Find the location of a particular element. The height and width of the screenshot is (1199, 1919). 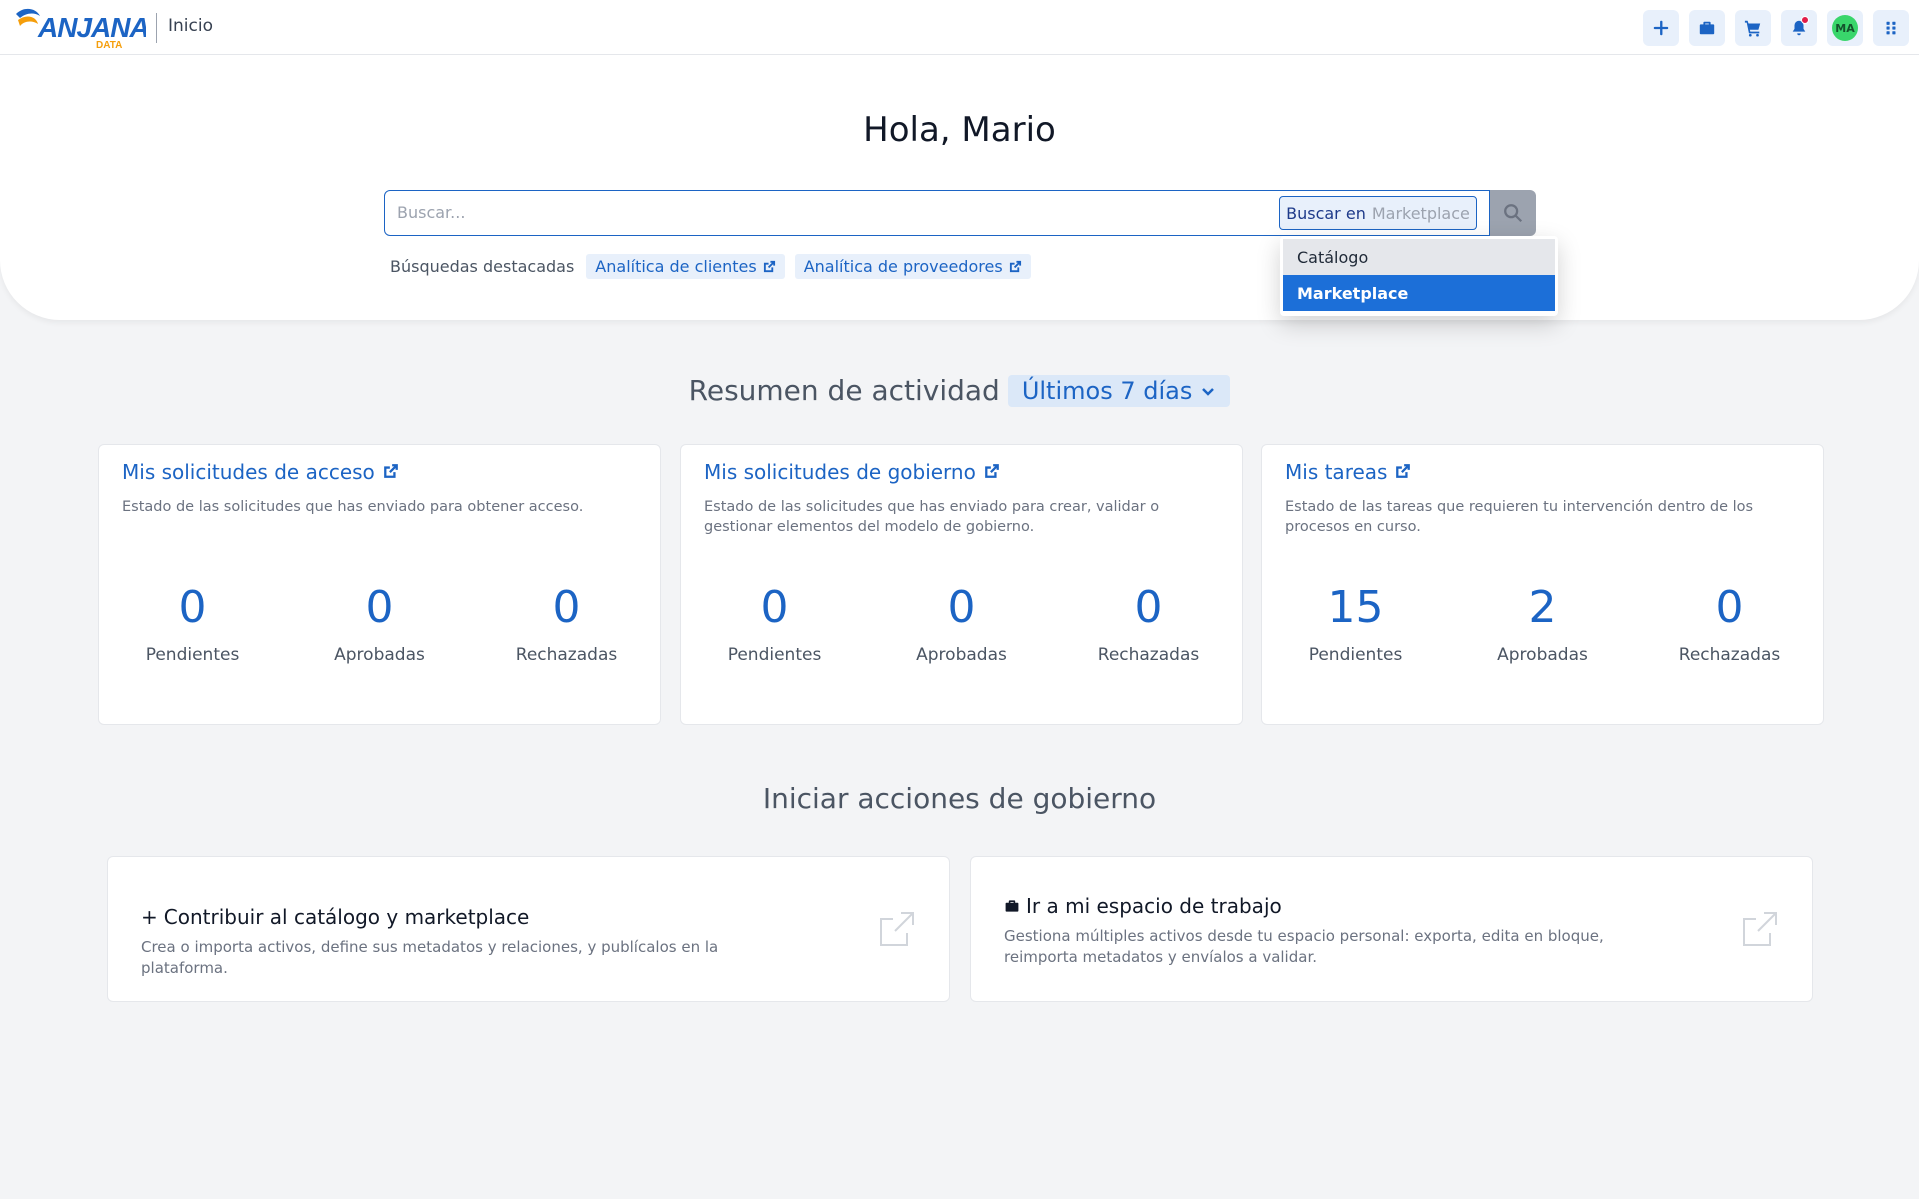

avatar: MA is located at coordinates (1845, 28).